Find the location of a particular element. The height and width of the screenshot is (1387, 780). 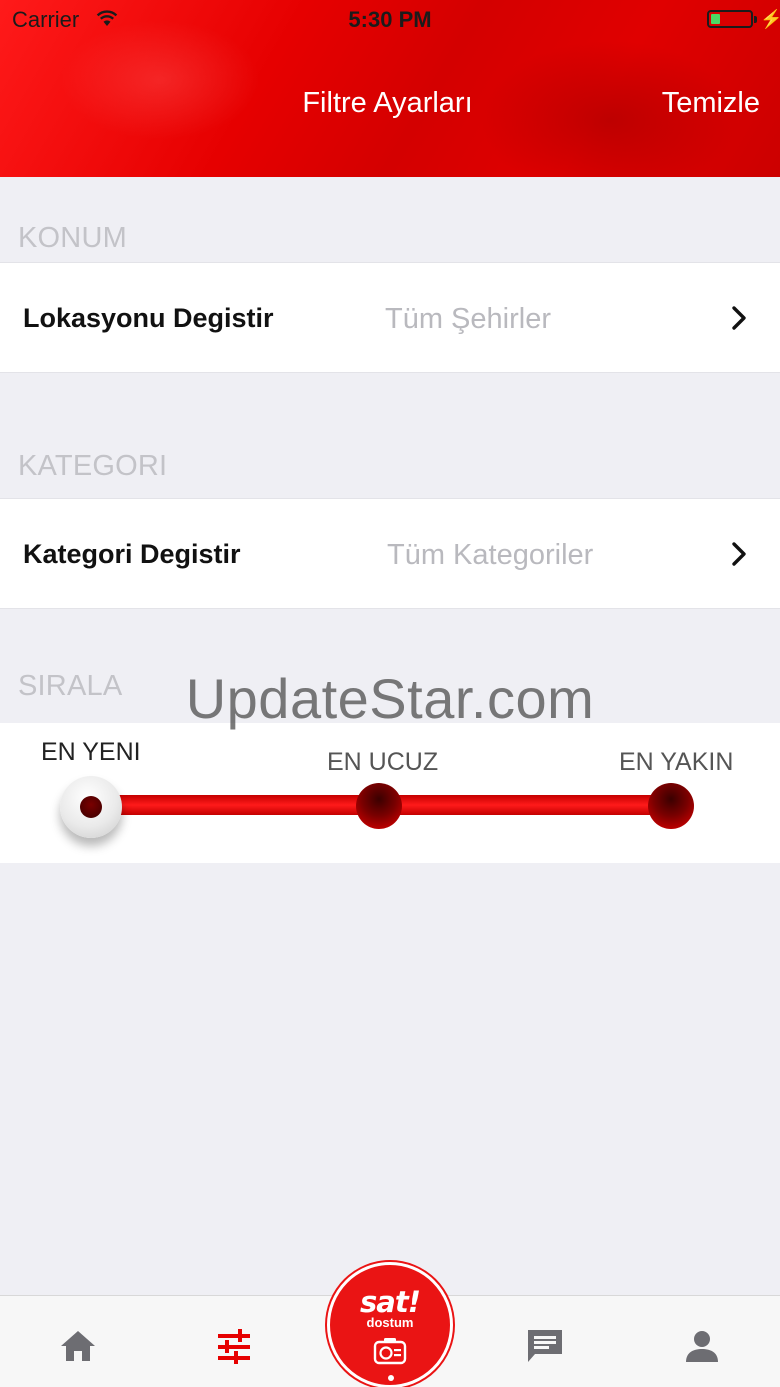

messages-icon is located at coordinates (545, 1346).